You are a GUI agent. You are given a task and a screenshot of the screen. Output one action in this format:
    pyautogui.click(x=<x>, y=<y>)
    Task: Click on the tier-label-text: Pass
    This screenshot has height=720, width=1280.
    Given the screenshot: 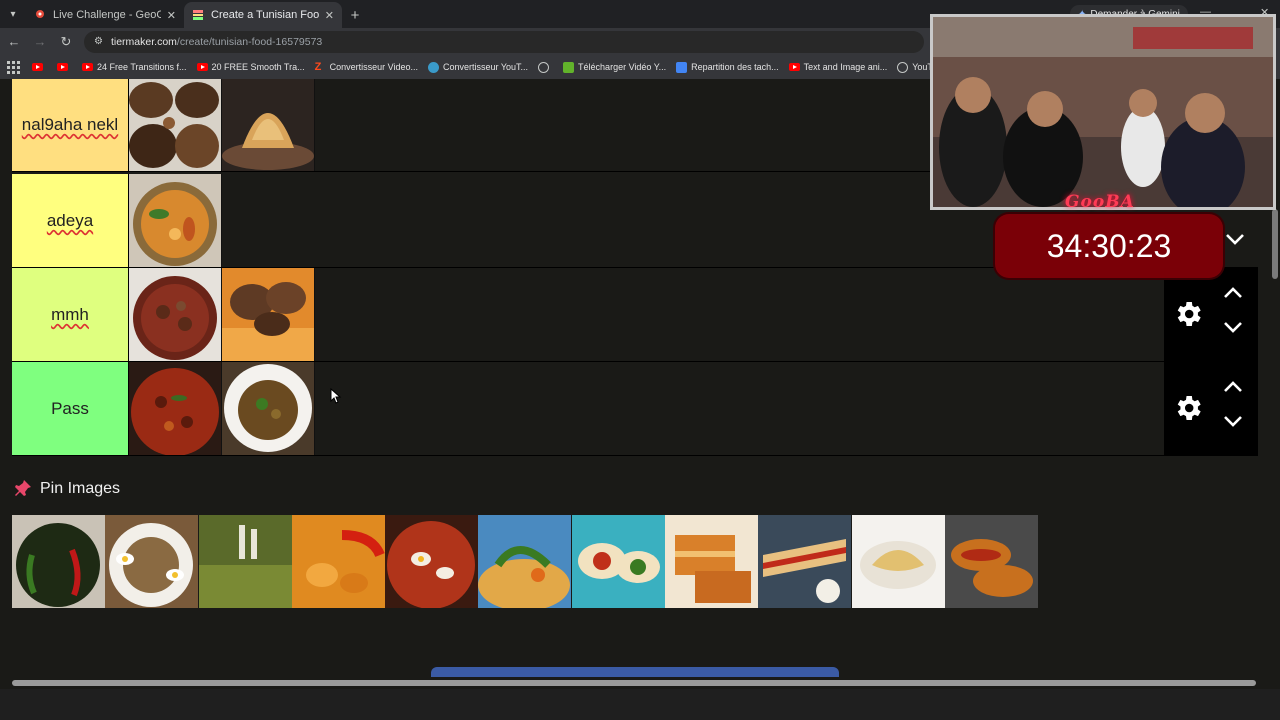 What is the action you would take?
    pyautogui.click(x=70, y=408)
    